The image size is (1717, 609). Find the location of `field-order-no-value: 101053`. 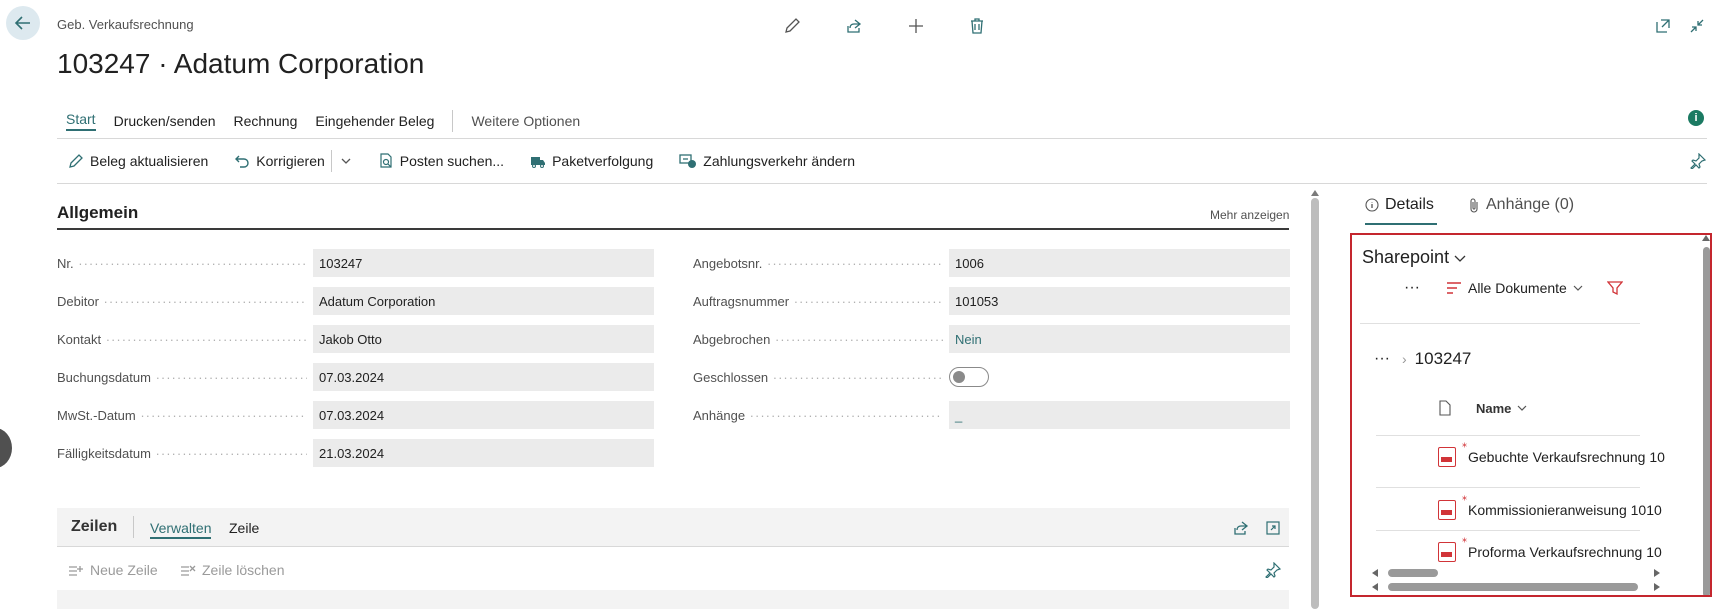

field-order-no-value: 101053 is located at coordinates (1119, 301).